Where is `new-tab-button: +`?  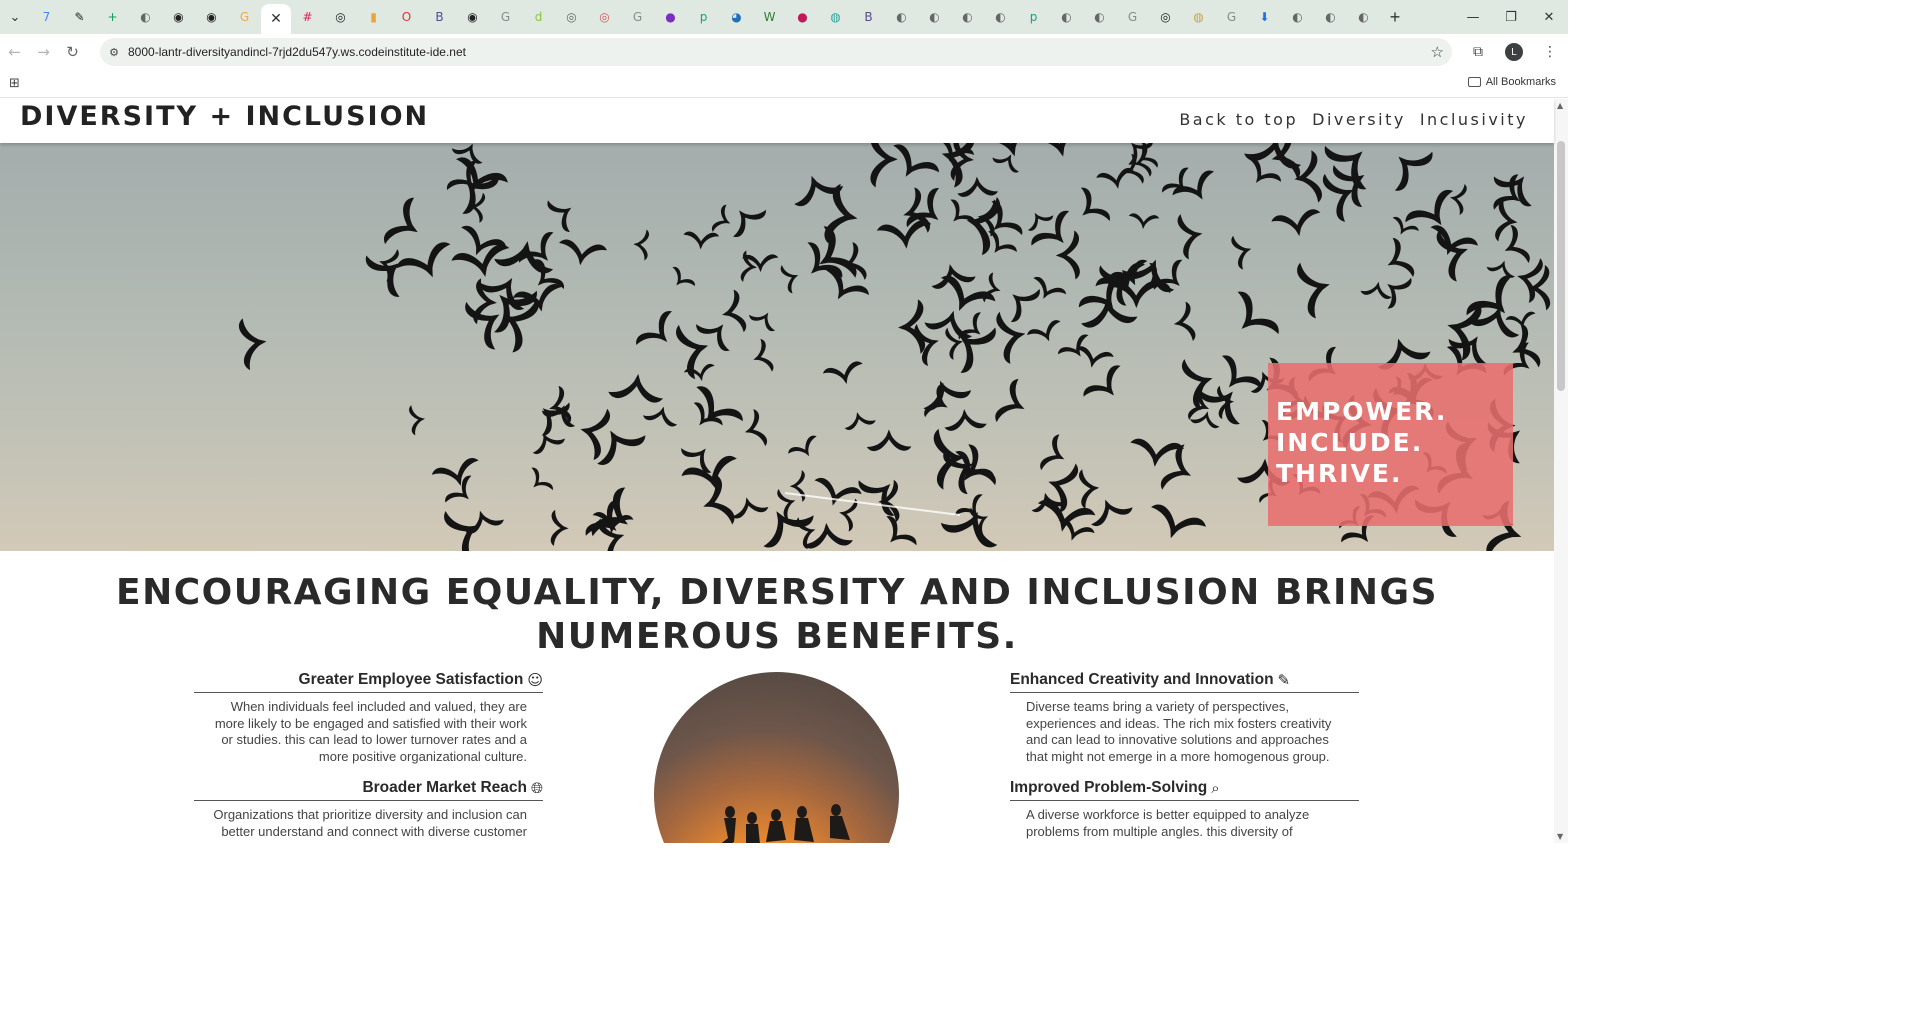 new-tab-button: + is located at coordinates (1395, 17).